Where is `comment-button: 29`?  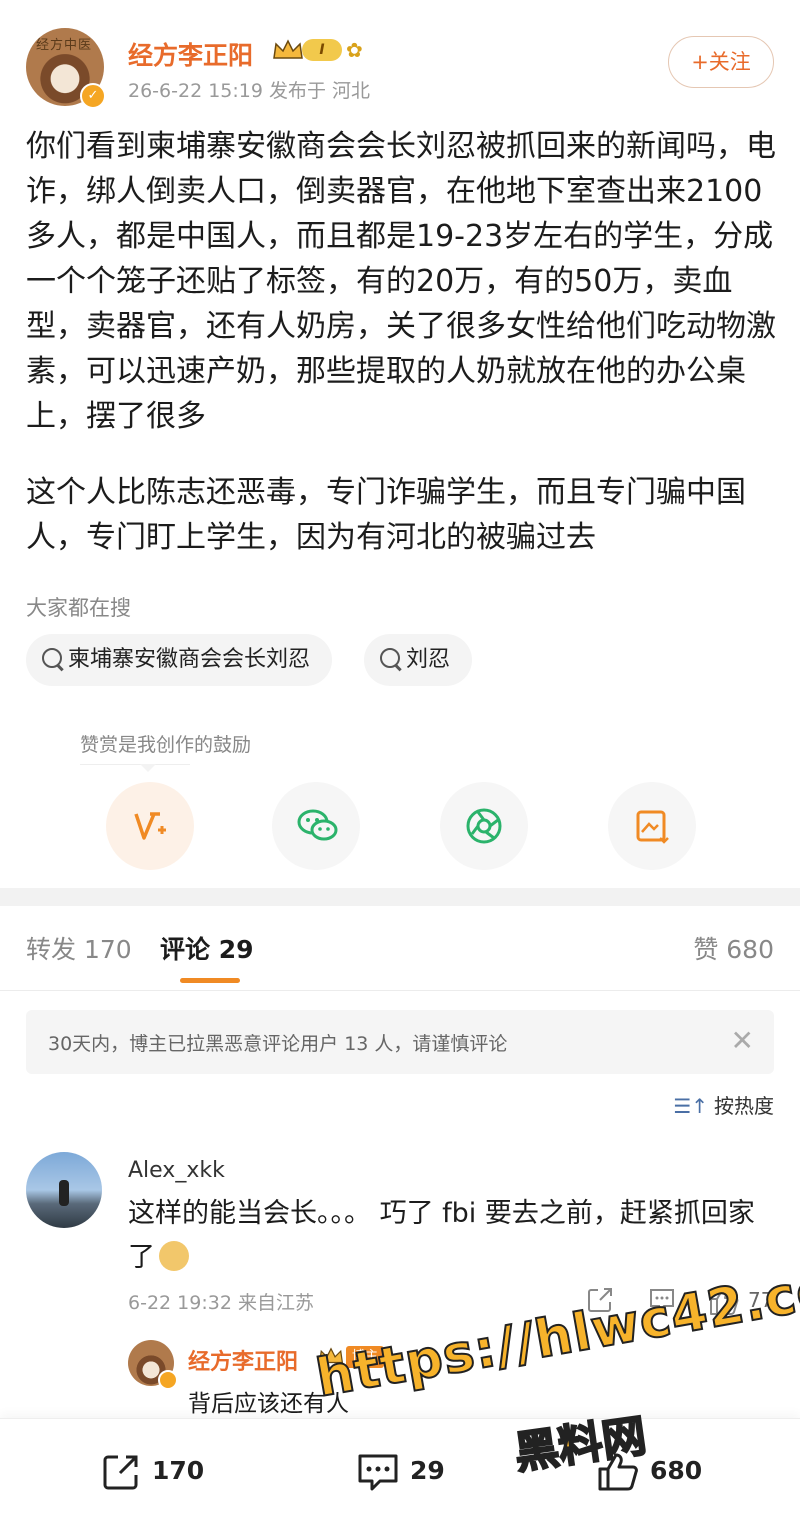 comment-button: 29 is located at coordinates (400, 1472).